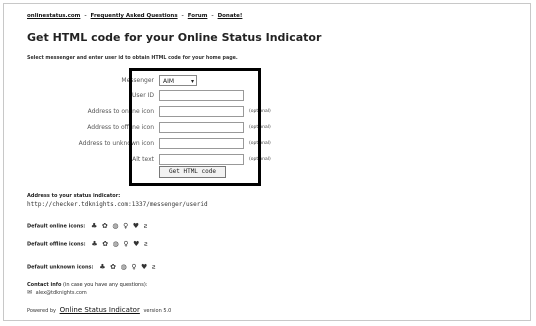  Describe the element at coordinates (120, 244) in the screenshot. I see `offline-icon-set: ♣ ✿ ◍ ♀ ♥ ƨ` at that location.